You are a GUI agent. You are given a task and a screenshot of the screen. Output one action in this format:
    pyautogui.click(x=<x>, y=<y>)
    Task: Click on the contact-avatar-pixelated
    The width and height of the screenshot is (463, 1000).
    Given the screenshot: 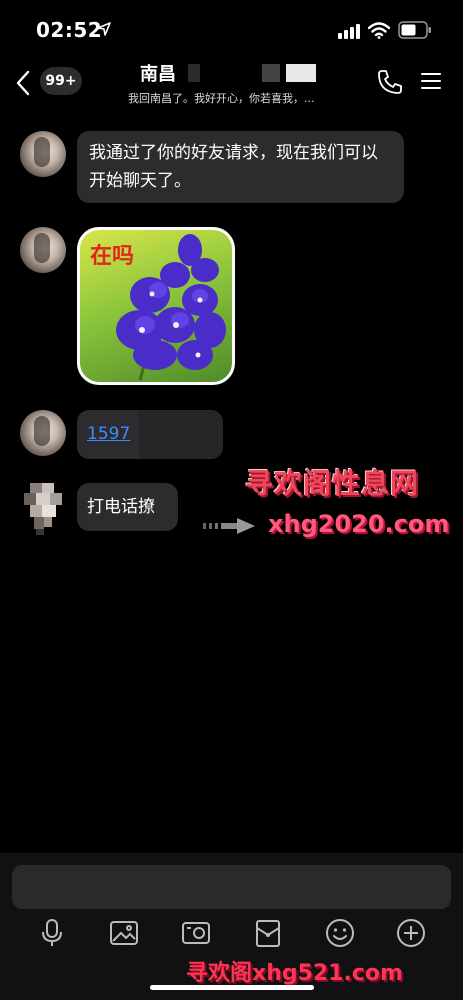 What is the action you would take?
    pyautogui.click(x=43, y=509)
    